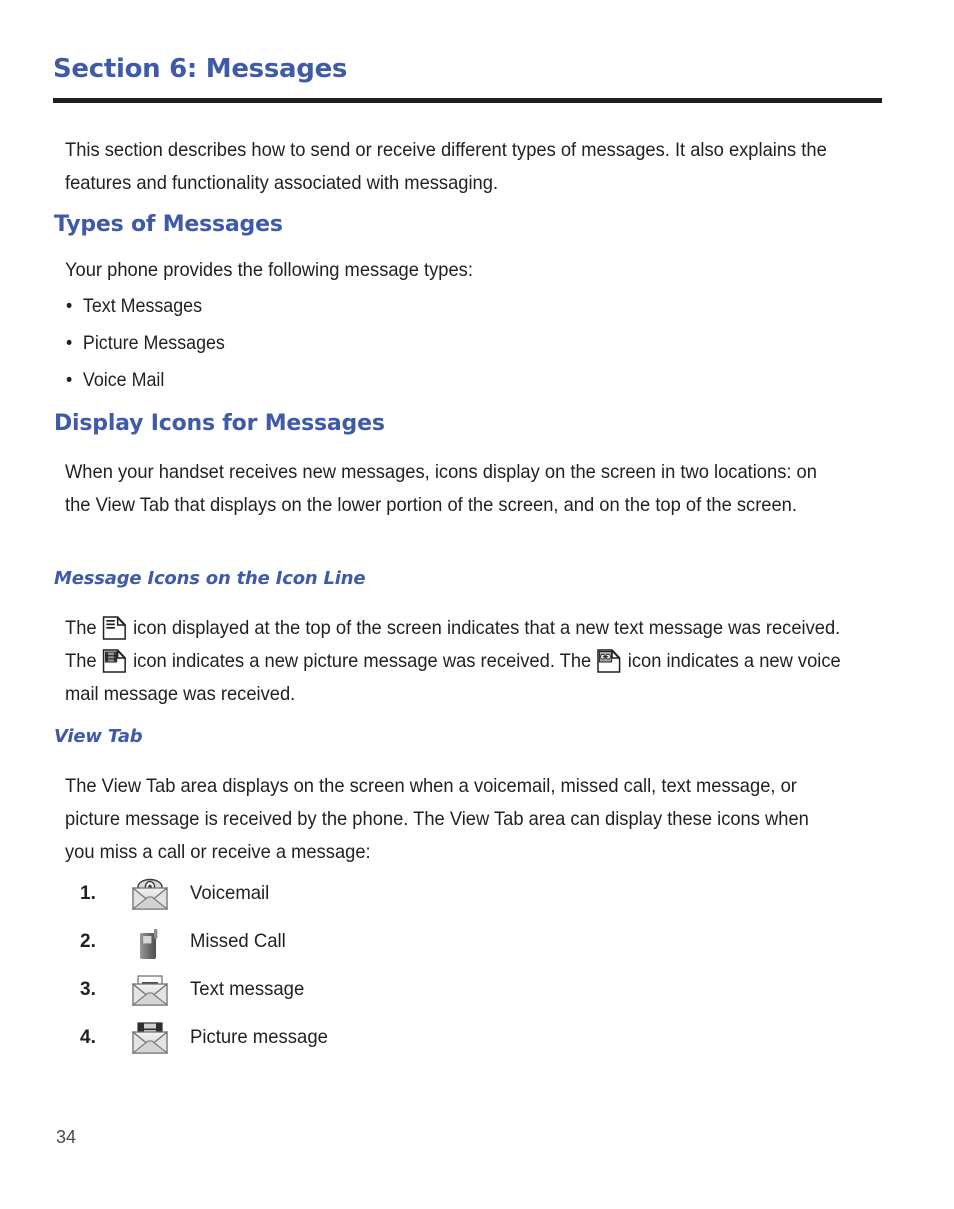 The width and height of the screenshot is (954, 1209). Describe the element at coordinates (609, 661) in the screenshot. I see `voice-mail-line-icon` at that location.